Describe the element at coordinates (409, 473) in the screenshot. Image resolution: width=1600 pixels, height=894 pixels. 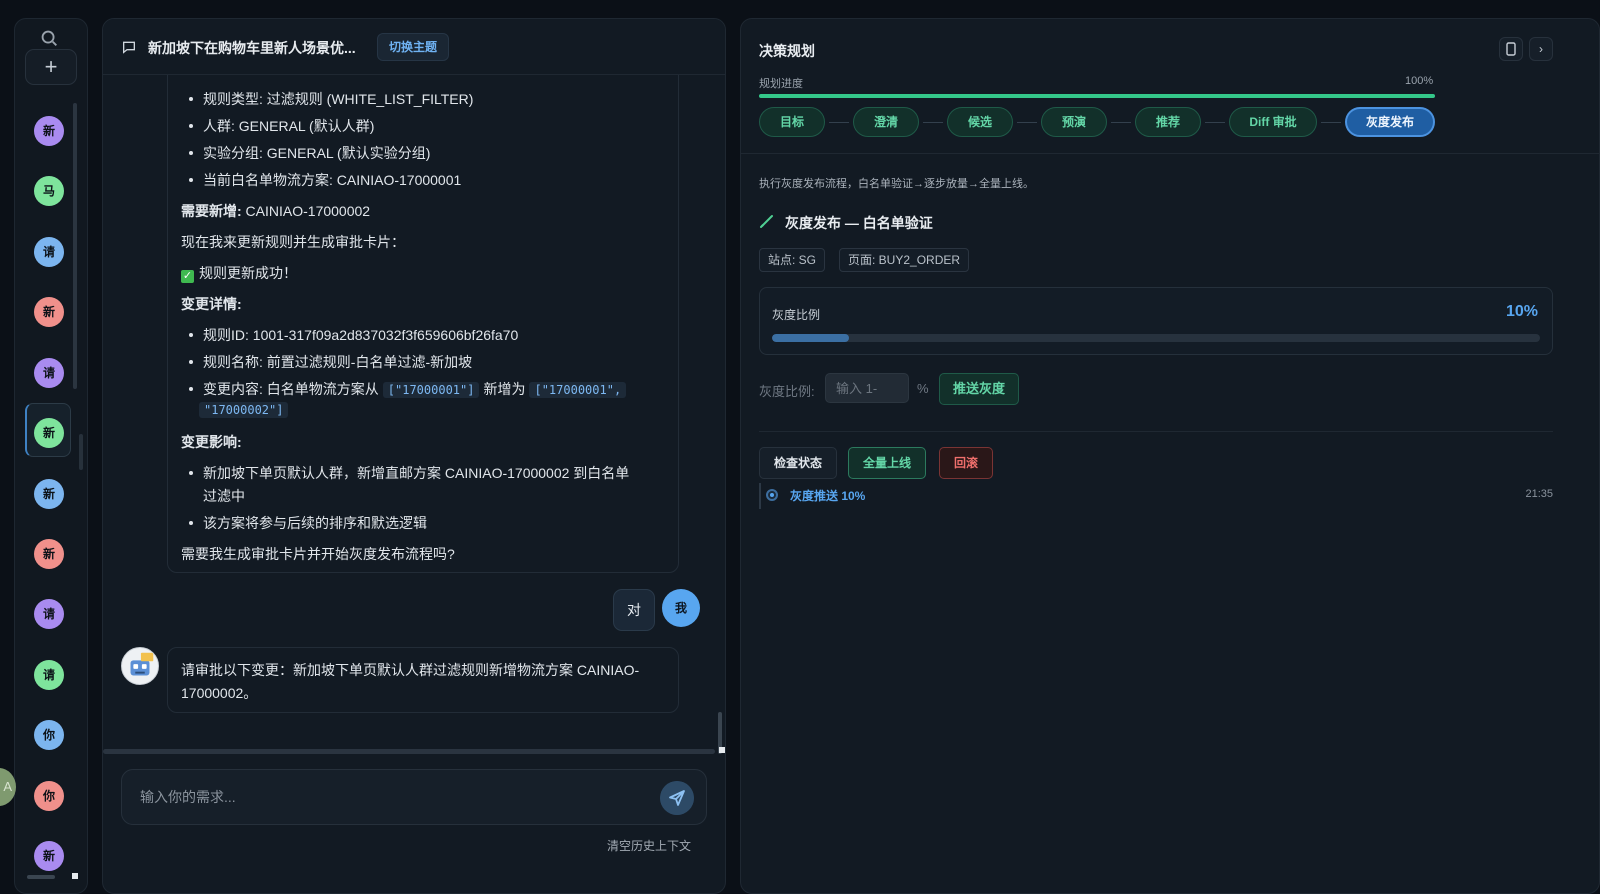
I see `list-item: 新加坡下单页默认人群，新增直邮方案 CAINIAO-17000002 到白名单` at that location.